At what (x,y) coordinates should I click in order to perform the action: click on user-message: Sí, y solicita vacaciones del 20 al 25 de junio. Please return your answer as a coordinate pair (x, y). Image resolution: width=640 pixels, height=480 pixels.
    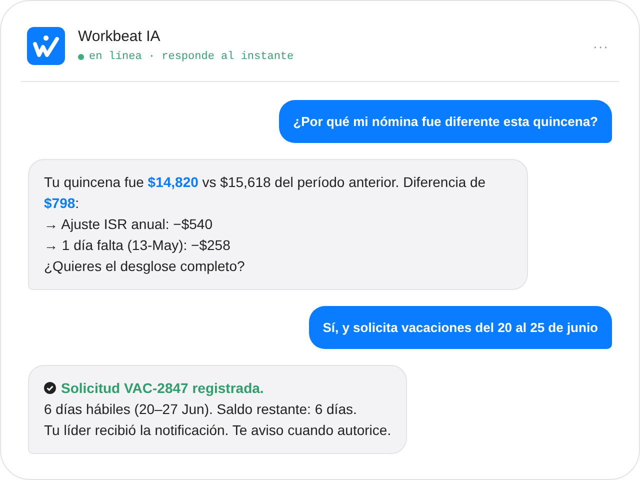
    Looking at the image, I should click on (460, 327).